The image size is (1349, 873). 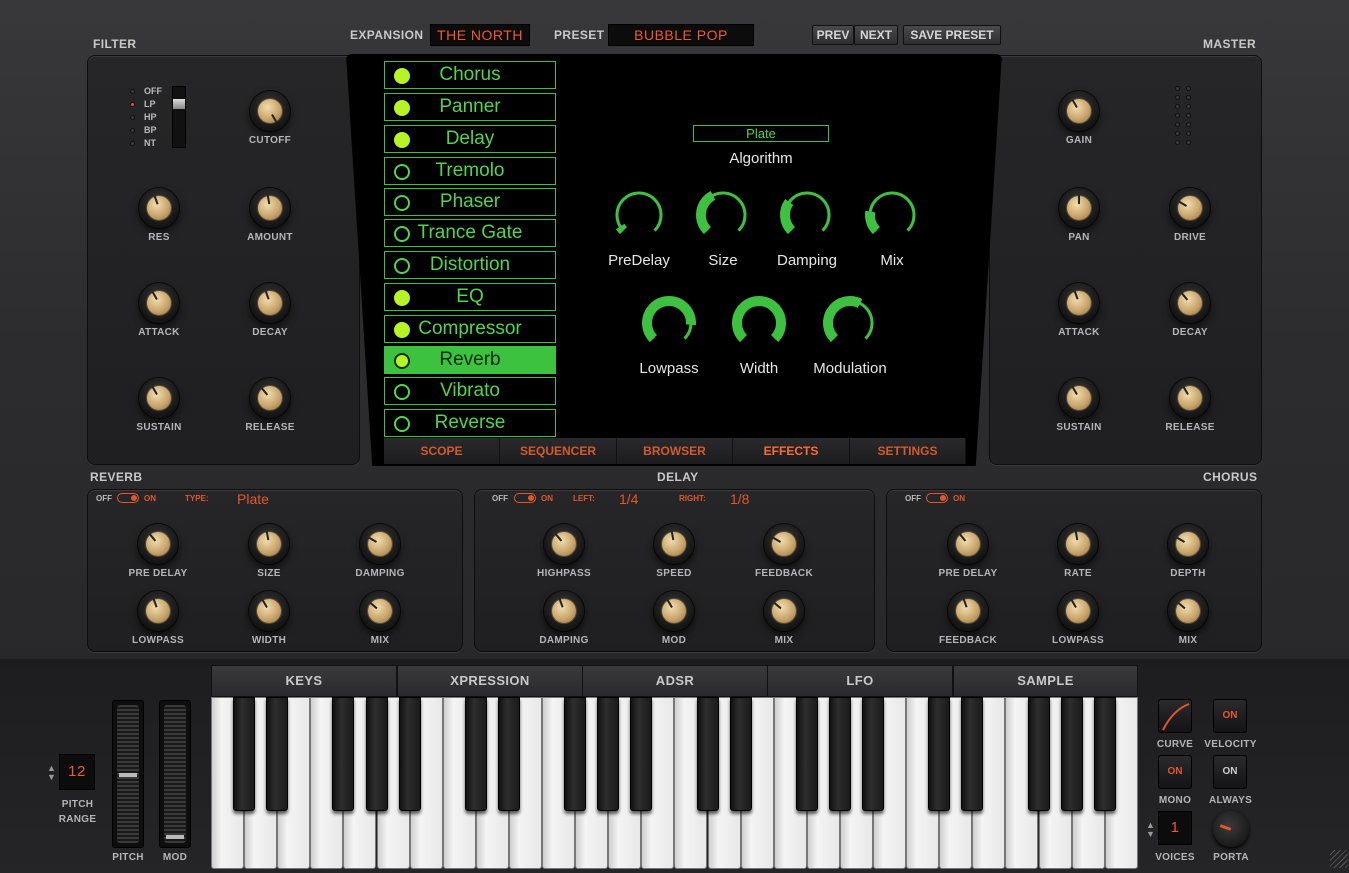 I want to click on tab-sequencer: SEQUENCER, so click(x=558, y=451).